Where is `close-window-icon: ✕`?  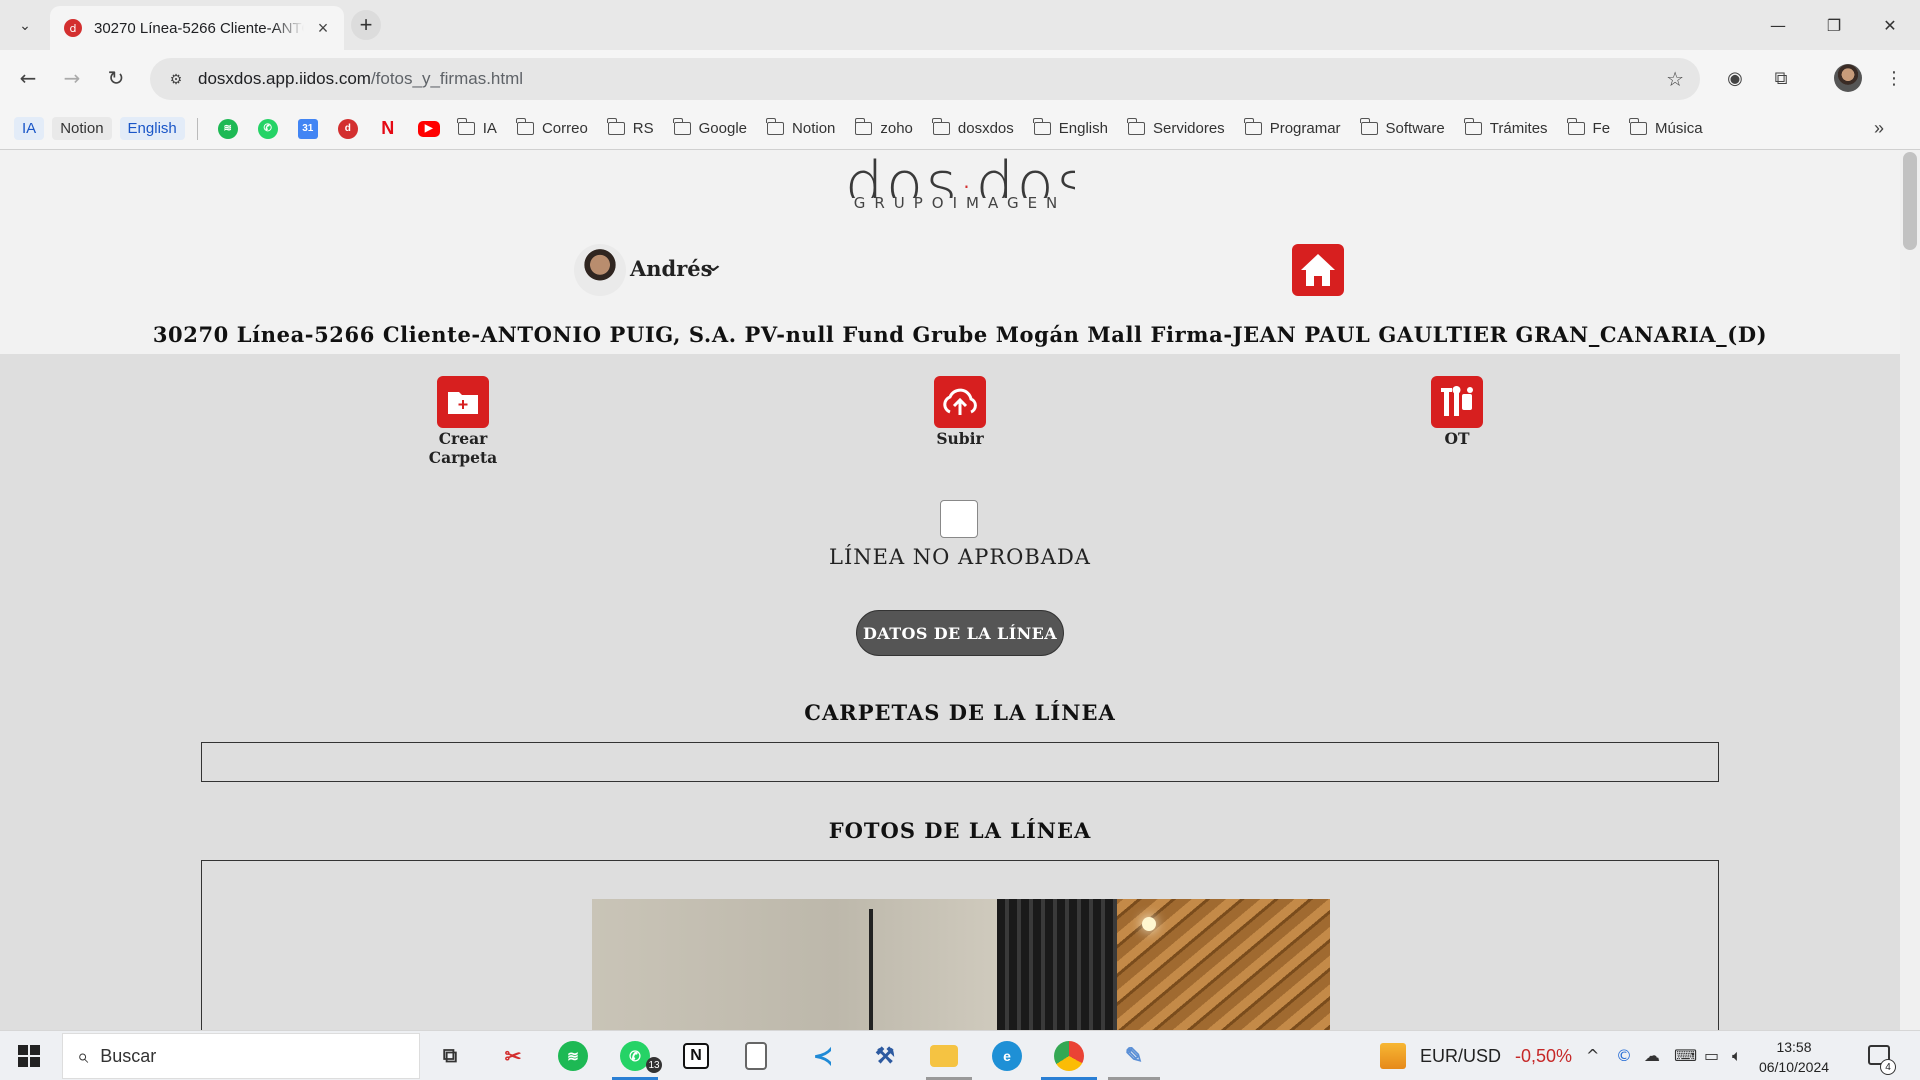
close-window-icon: ✕ is located at coordinates (1890, 25).